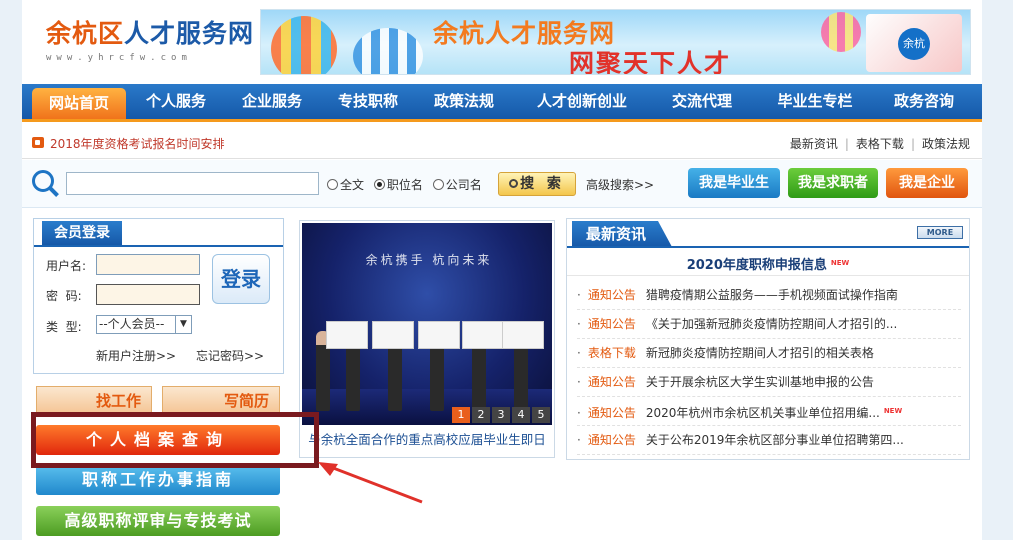  I want to click on slideshow-image: 余杭携手 杭向未来 12345, so click(427, 324).